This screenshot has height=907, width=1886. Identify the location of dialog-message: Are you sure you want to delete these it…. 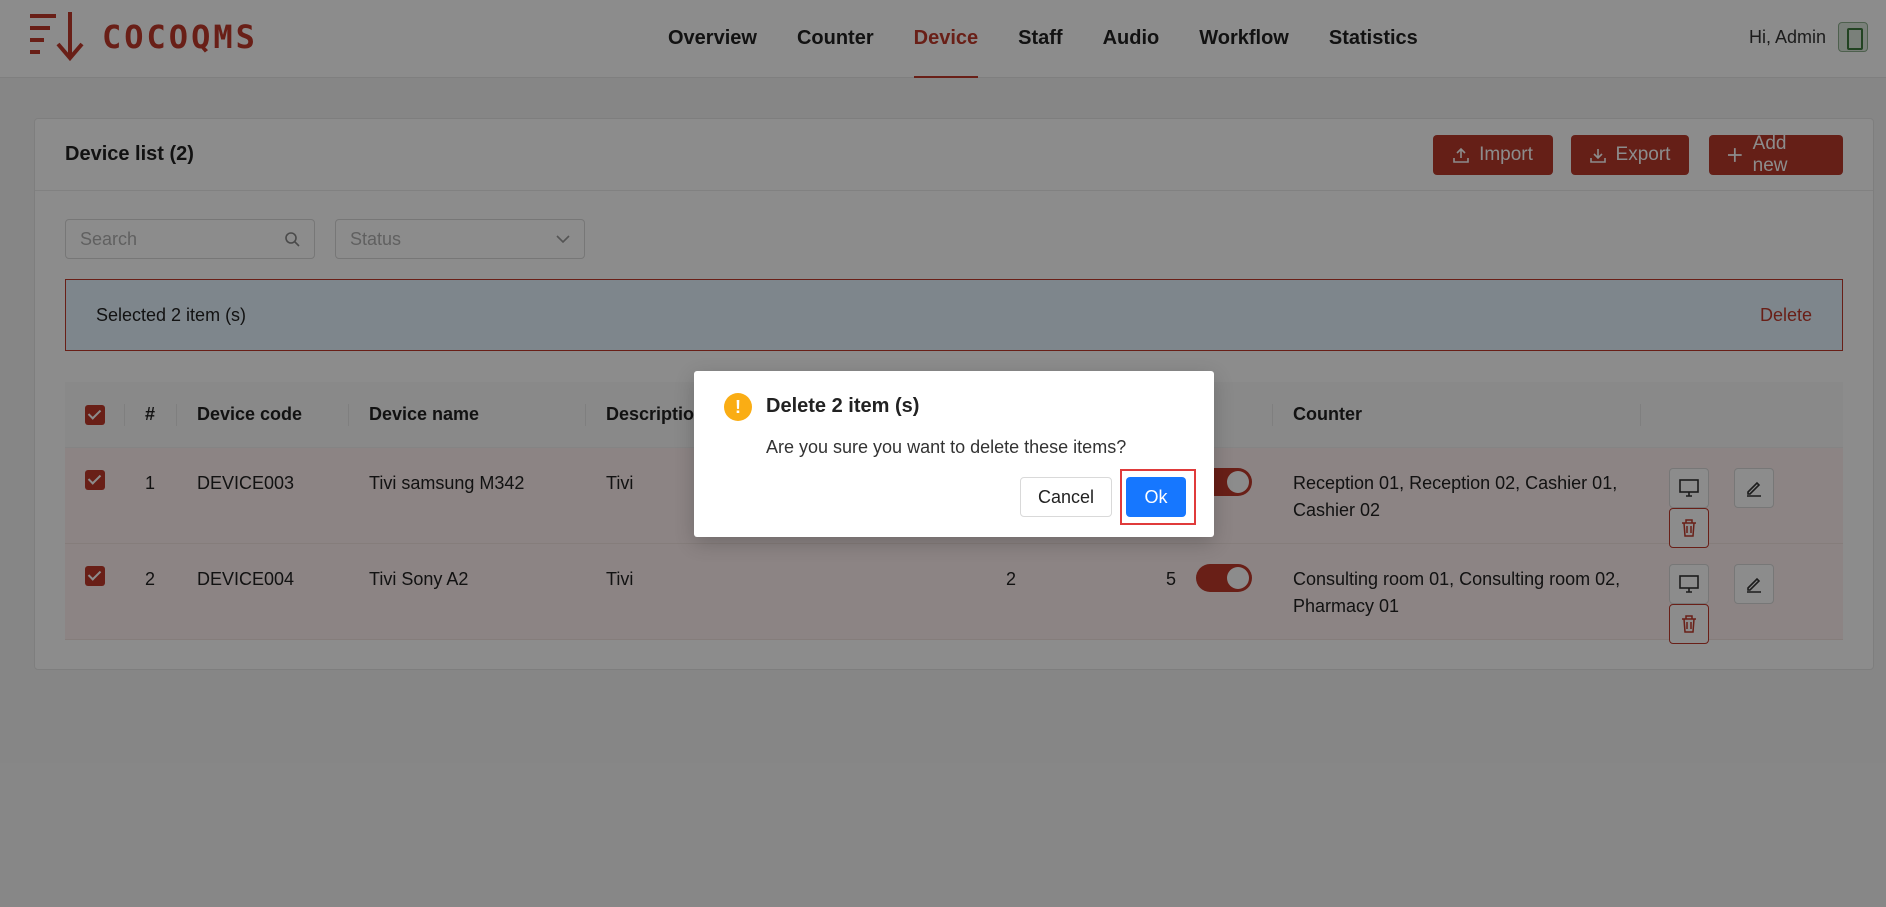
(946, 447).